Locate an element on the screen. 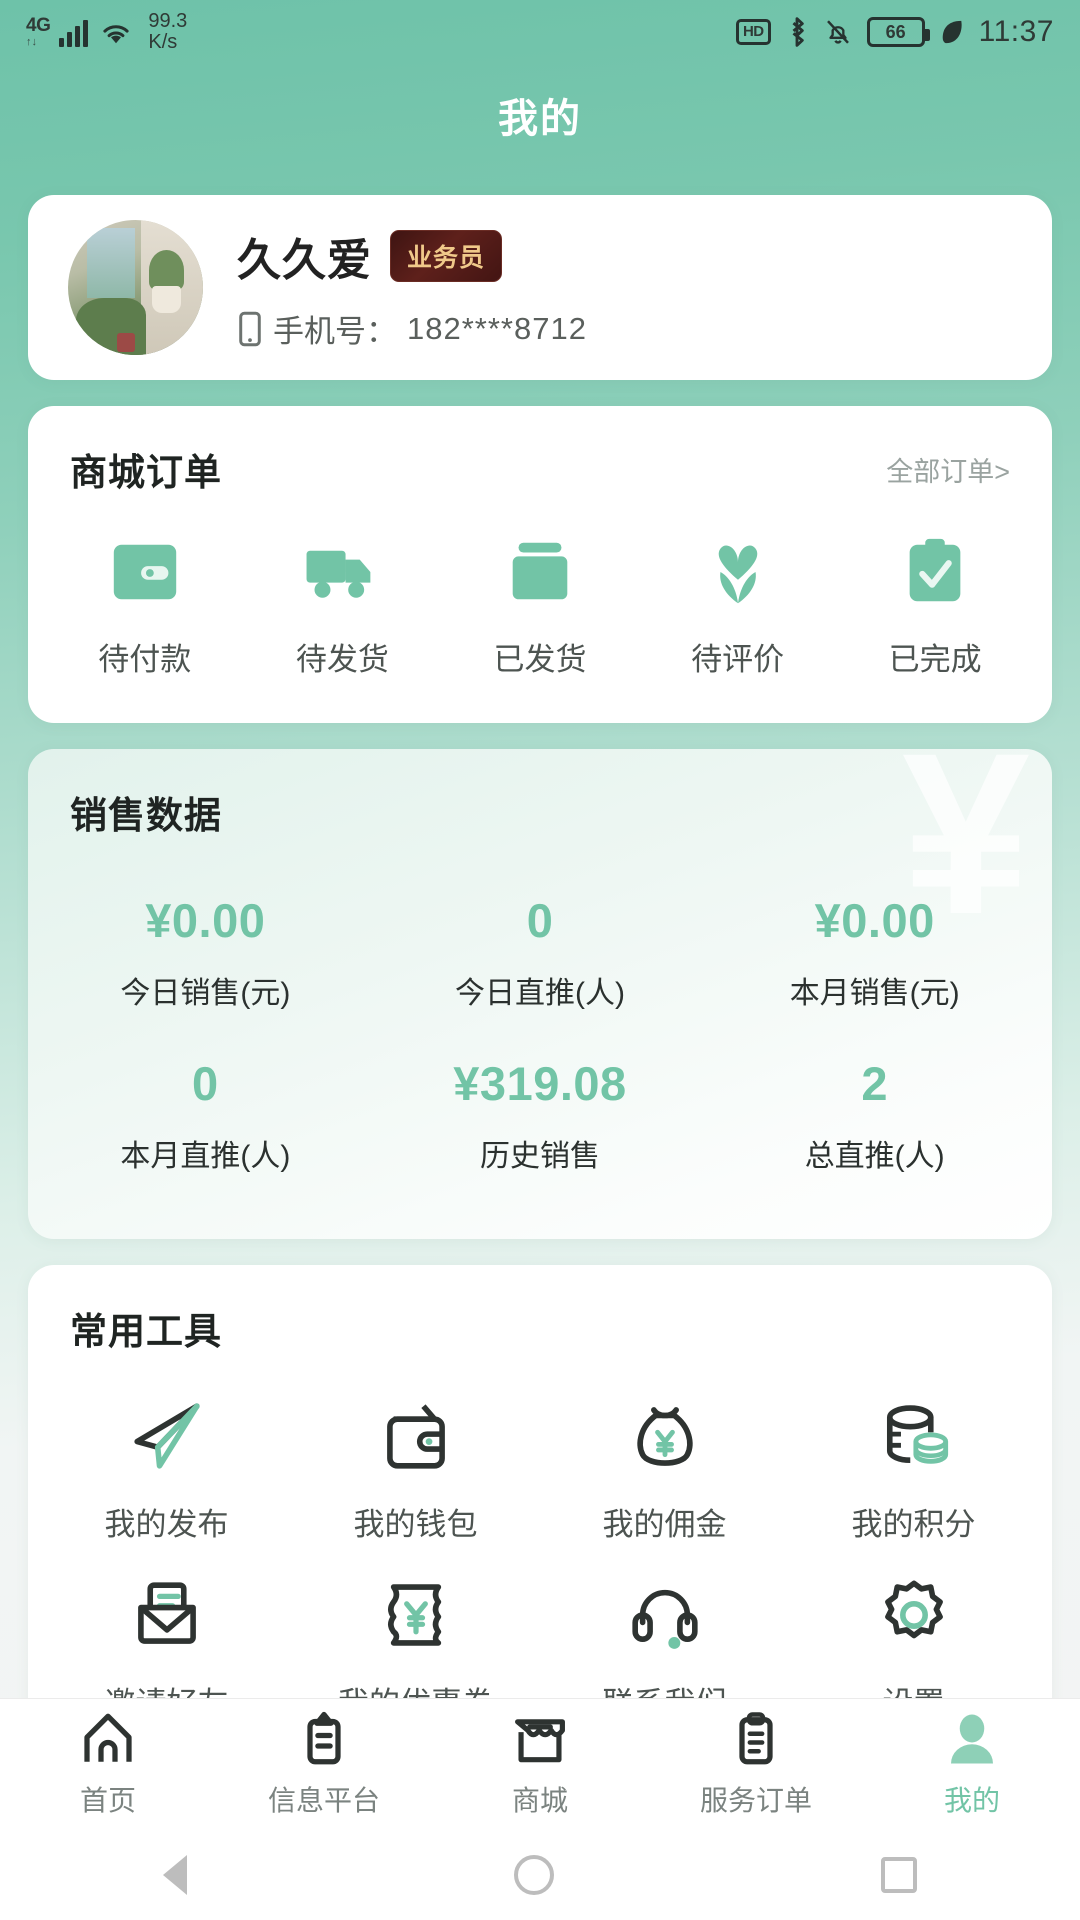 This screenshot has width=1080, height=1920. hd-icon: HD is located at coordinates (753, 32).